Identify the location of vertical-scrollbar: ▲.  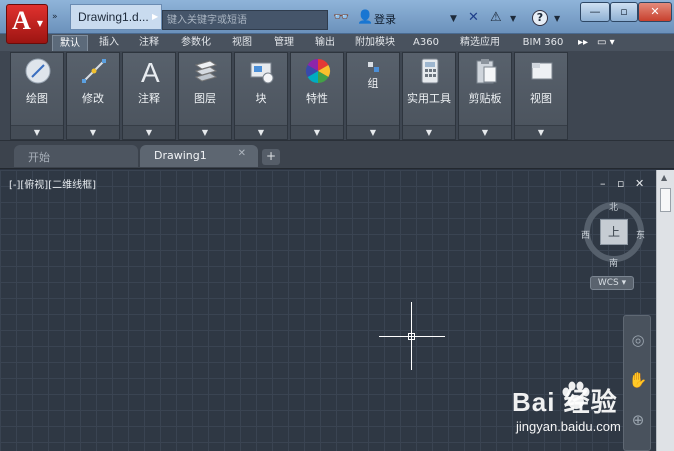
(665, 310).